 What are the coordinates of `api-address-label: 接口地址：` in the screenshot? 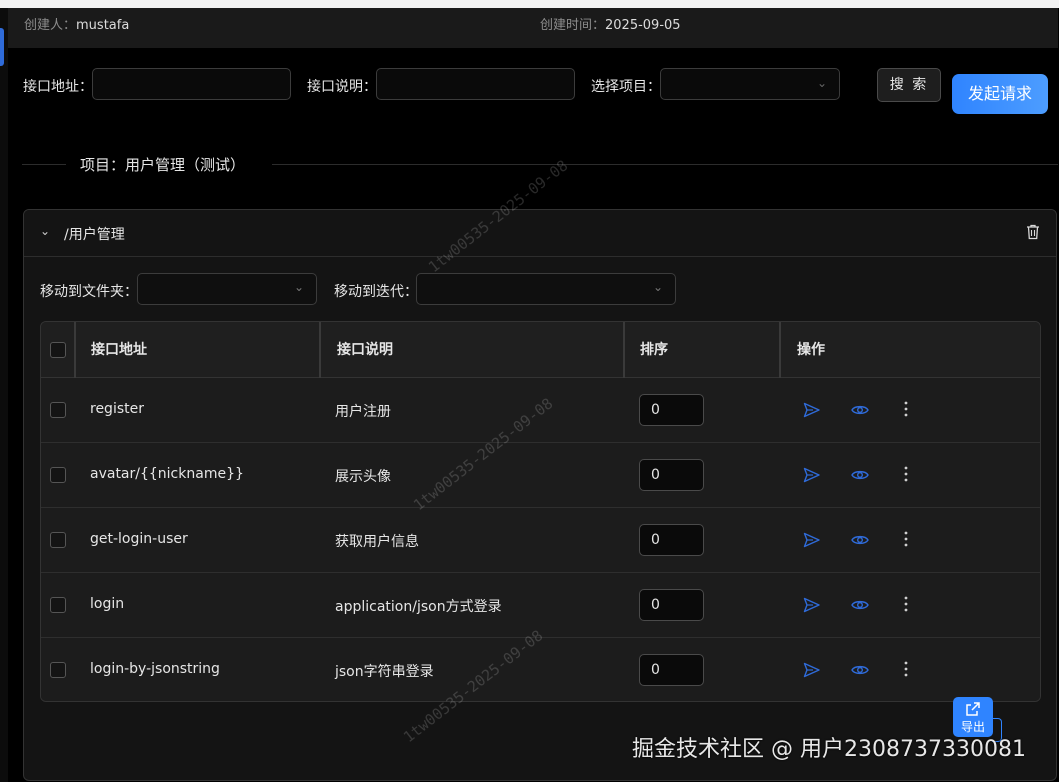 It's located at (58, 87).